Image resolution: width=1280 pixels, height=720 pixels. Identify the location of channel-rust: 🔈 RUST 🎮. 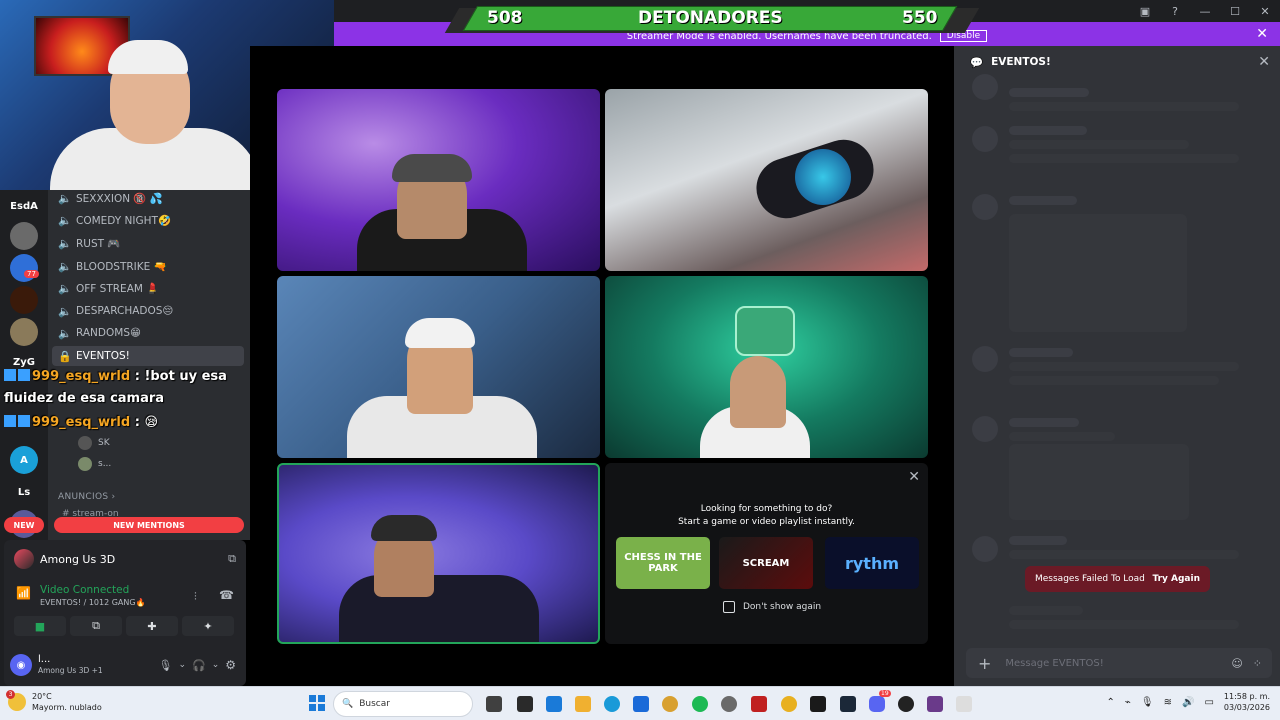
(89, 243).